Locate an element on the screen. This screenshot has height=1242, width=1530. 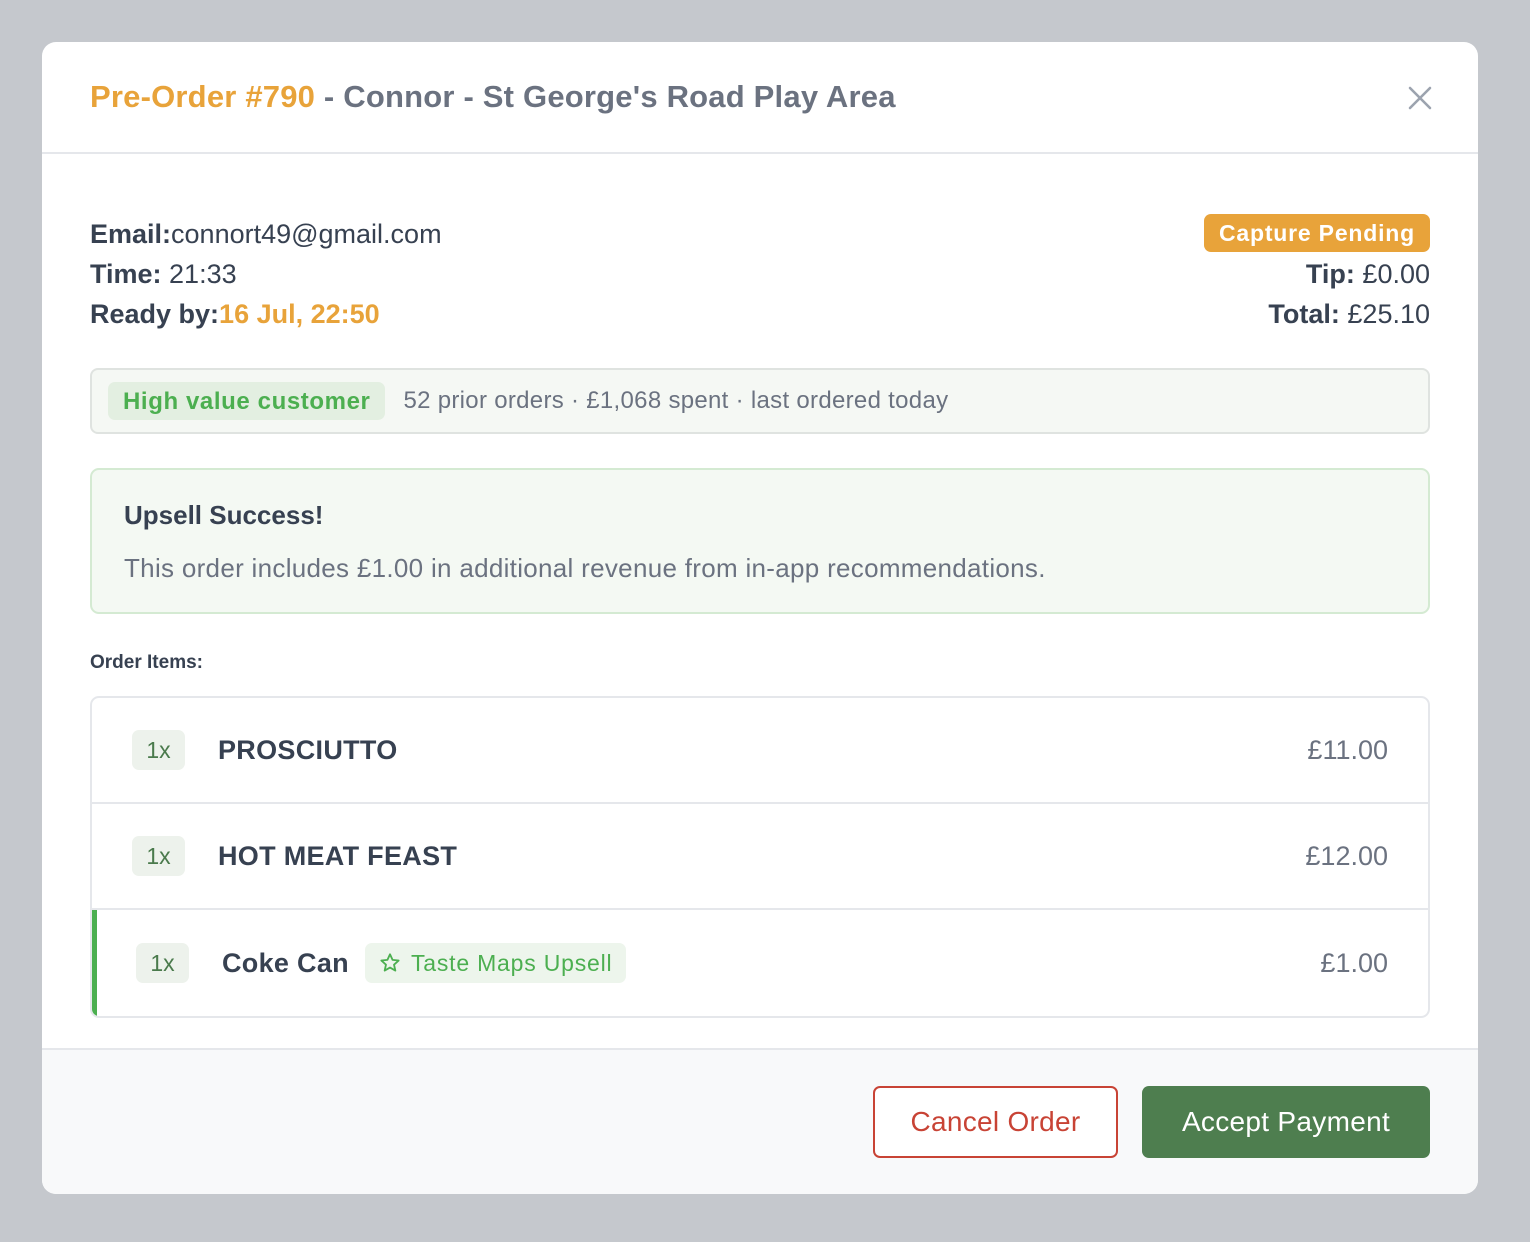
ready-line: Ready by:16 Jul, 22:50 is located at coordinates (266, 314).